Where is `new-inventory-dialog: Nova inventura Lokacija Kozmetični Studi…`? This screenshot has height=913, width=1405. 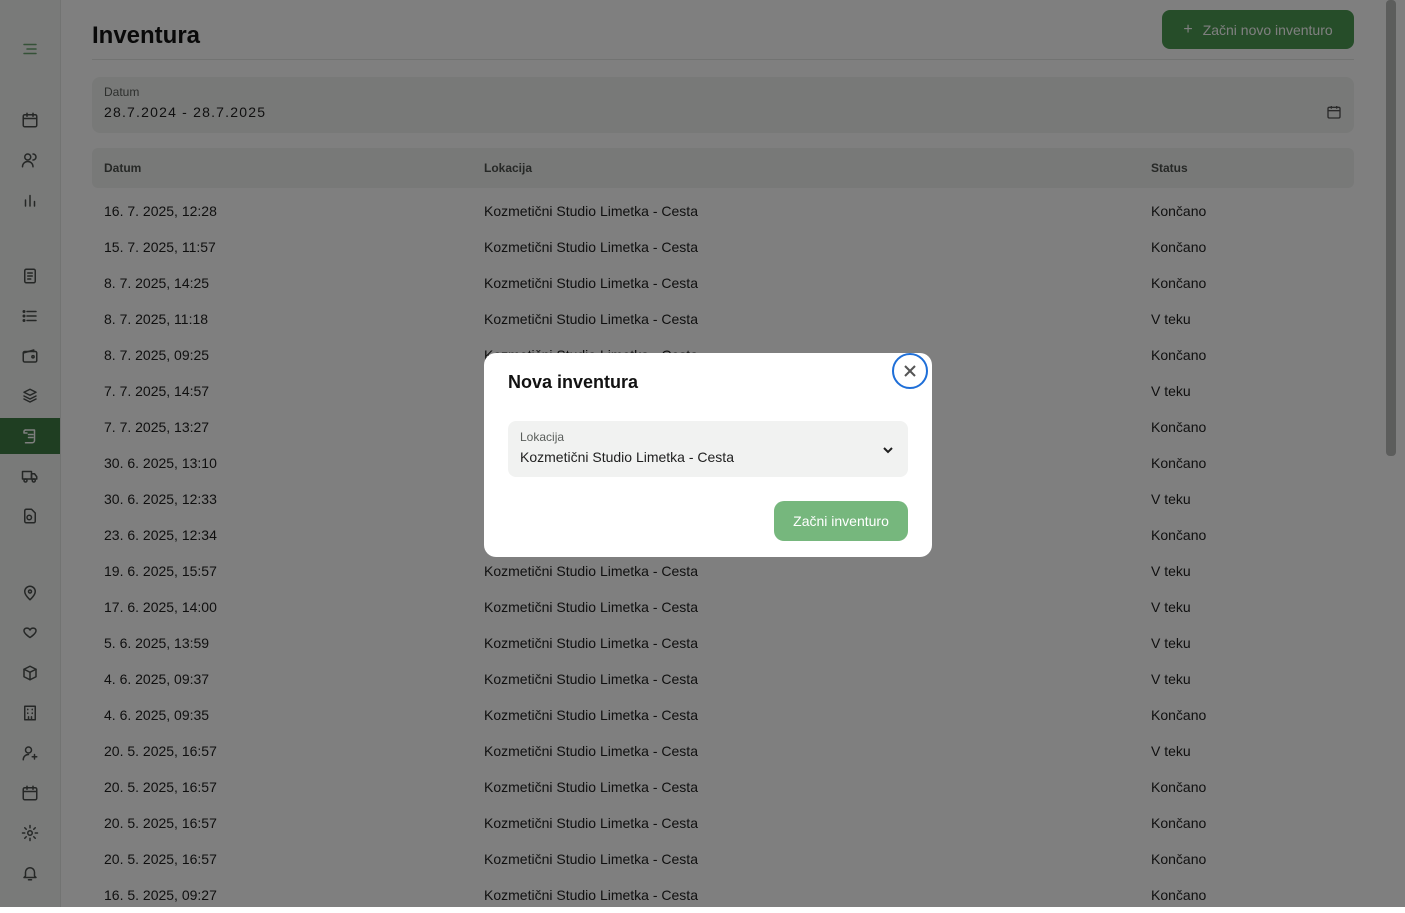 new-inventory-dialog: Nova inventura Lokacija Kozmetični Studi… is located at coordinates (708, 455).